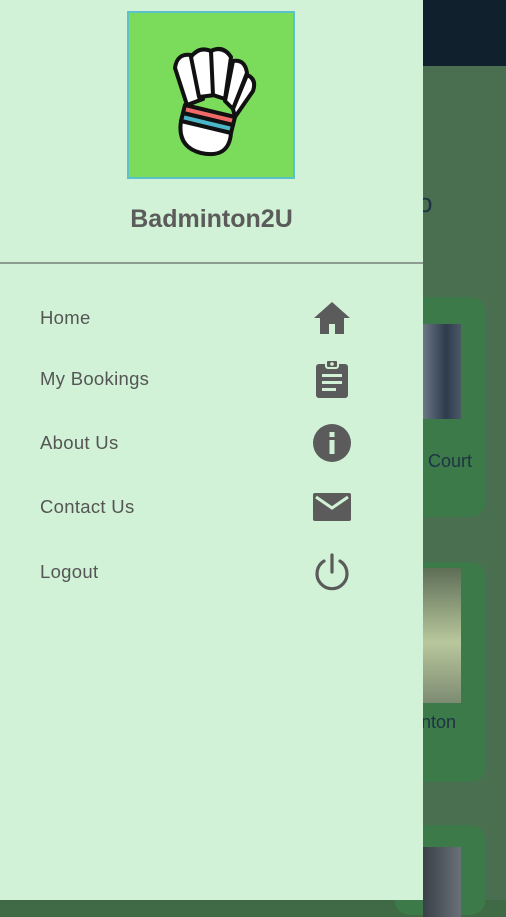  Describe the element at coordinates (215, 101) in the screenshot. I see `shuttlecock-icon` at that location.